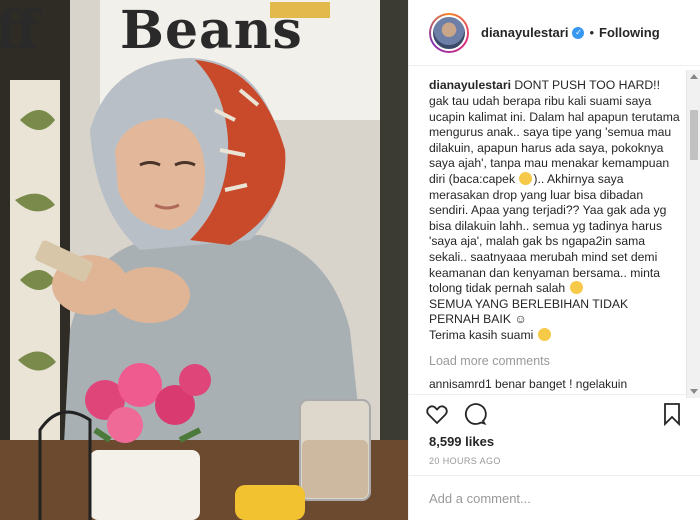 The height and width of the screenshot is (520, 700). I want to click on caption-username: dianayulestari, so click(470, 85).